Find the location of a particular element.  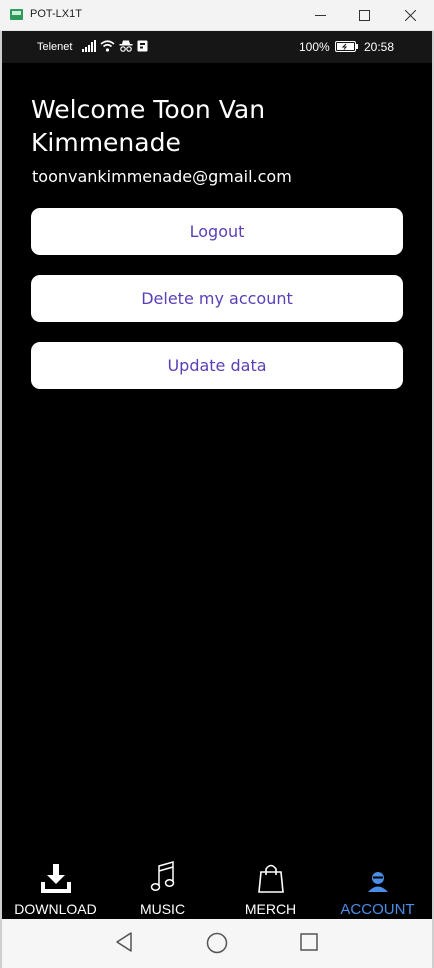

bottom-tab-bar: DOWNLOAD MUSIC MERCH ACCOUNT is located at coordinates (217, 885).